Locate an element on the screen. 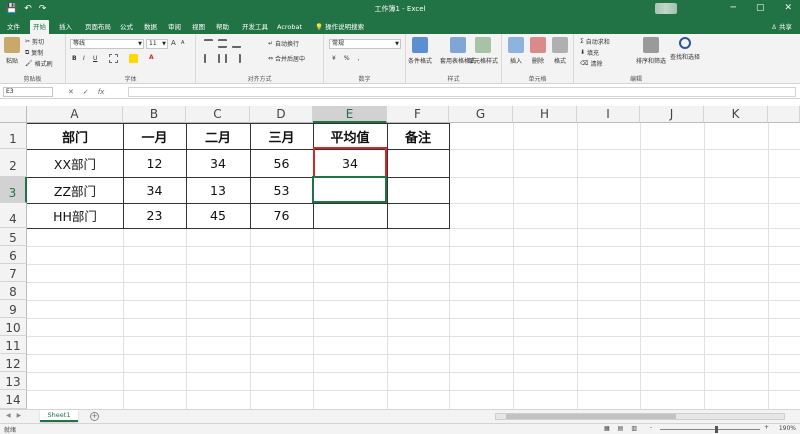  column-header-e: E is located at coordinates (350, 114).